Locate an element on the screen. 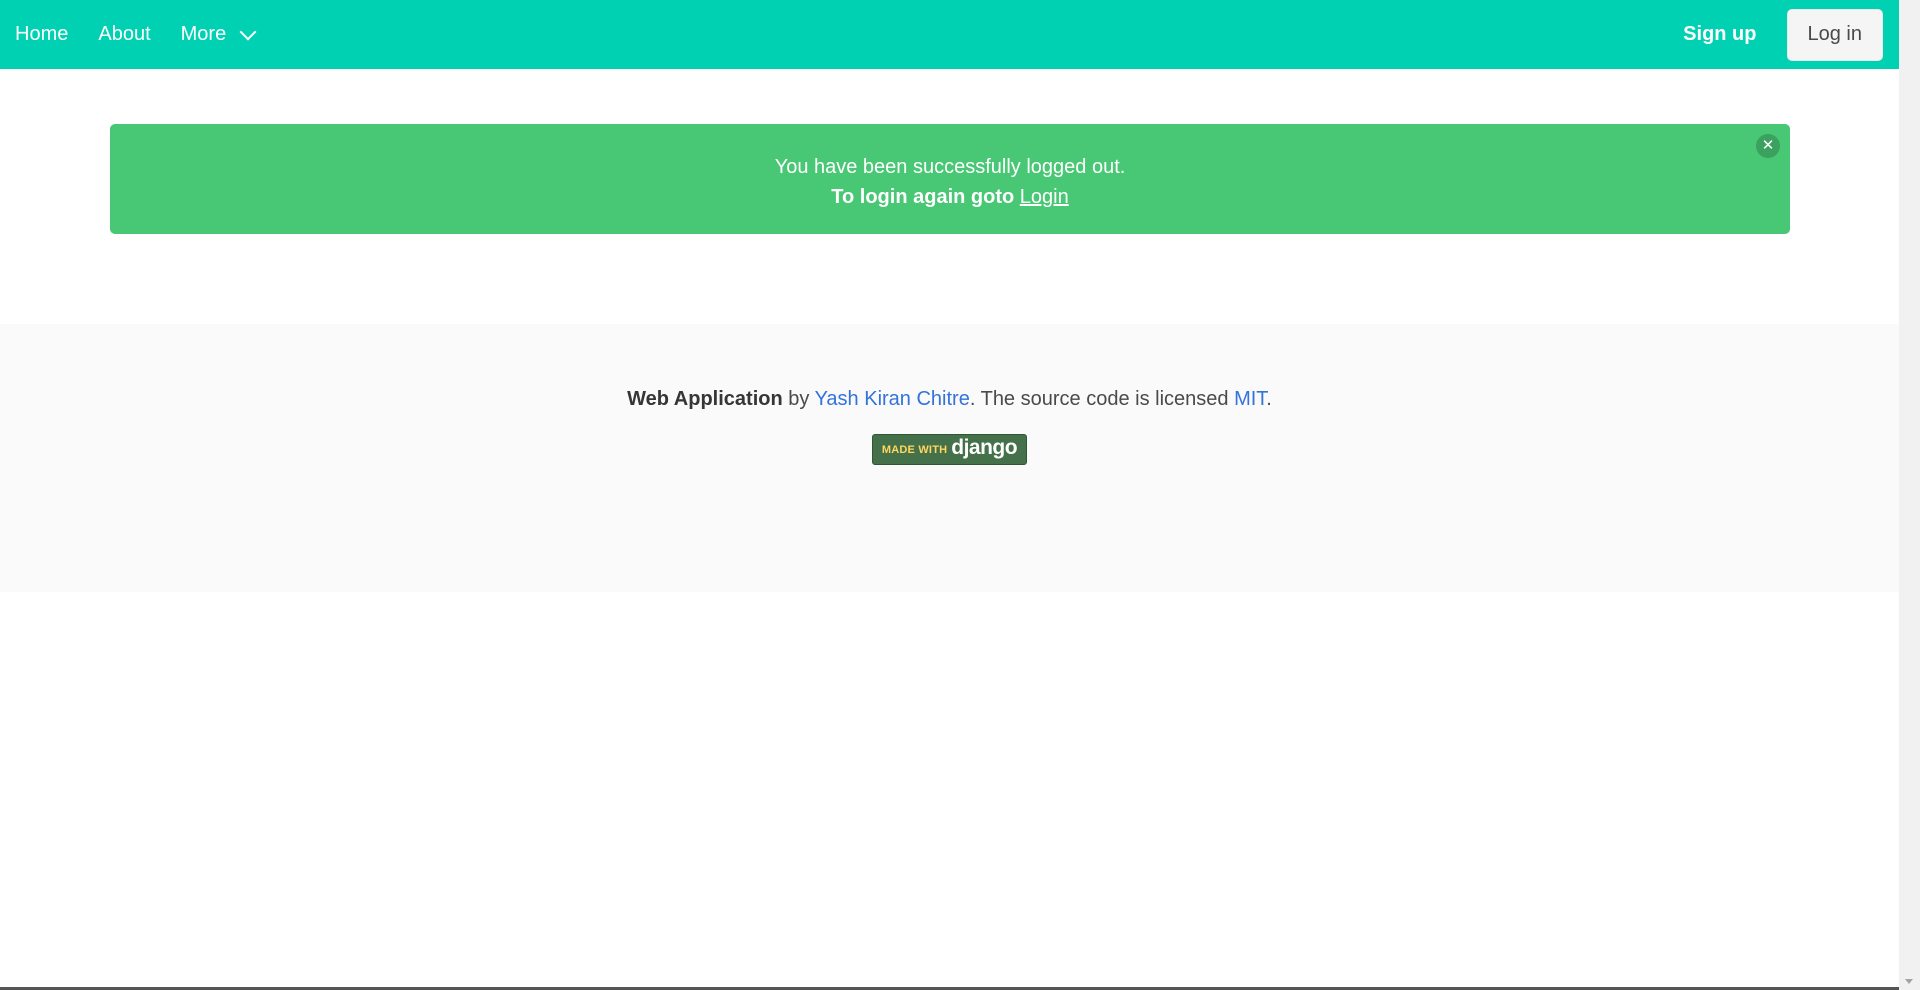  nav-item-home: Home is located at coordinates (41, 34).